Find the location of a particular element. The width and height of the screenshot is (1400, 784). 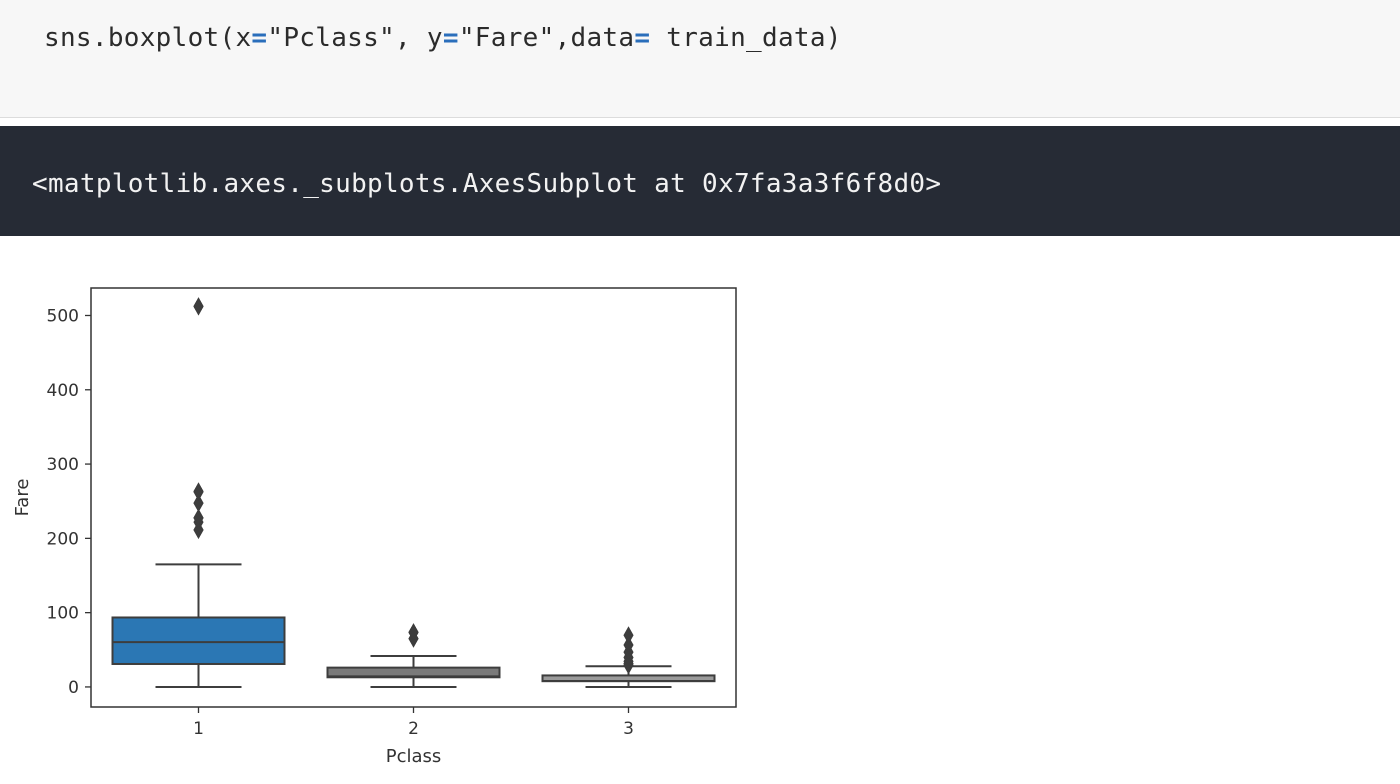

box-body is located at coordinates (198, 640).